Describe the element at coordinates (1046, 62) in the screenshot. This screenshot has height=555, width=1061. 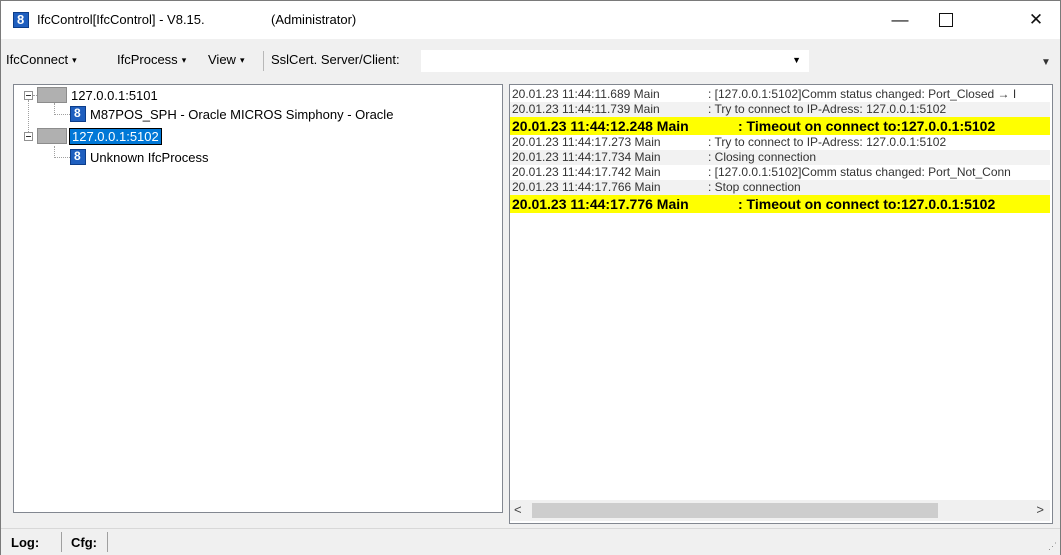
I see `toolbar-overflow-button: ▼` at that location.